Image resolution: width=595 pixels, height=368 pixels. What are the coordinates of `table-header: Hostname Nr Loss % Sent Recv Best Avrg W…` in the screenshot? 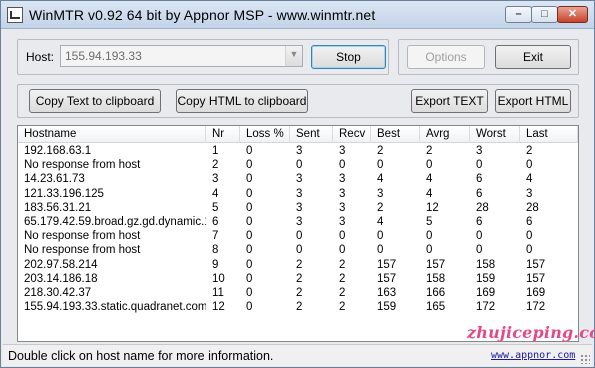 It's located at (298, 134).